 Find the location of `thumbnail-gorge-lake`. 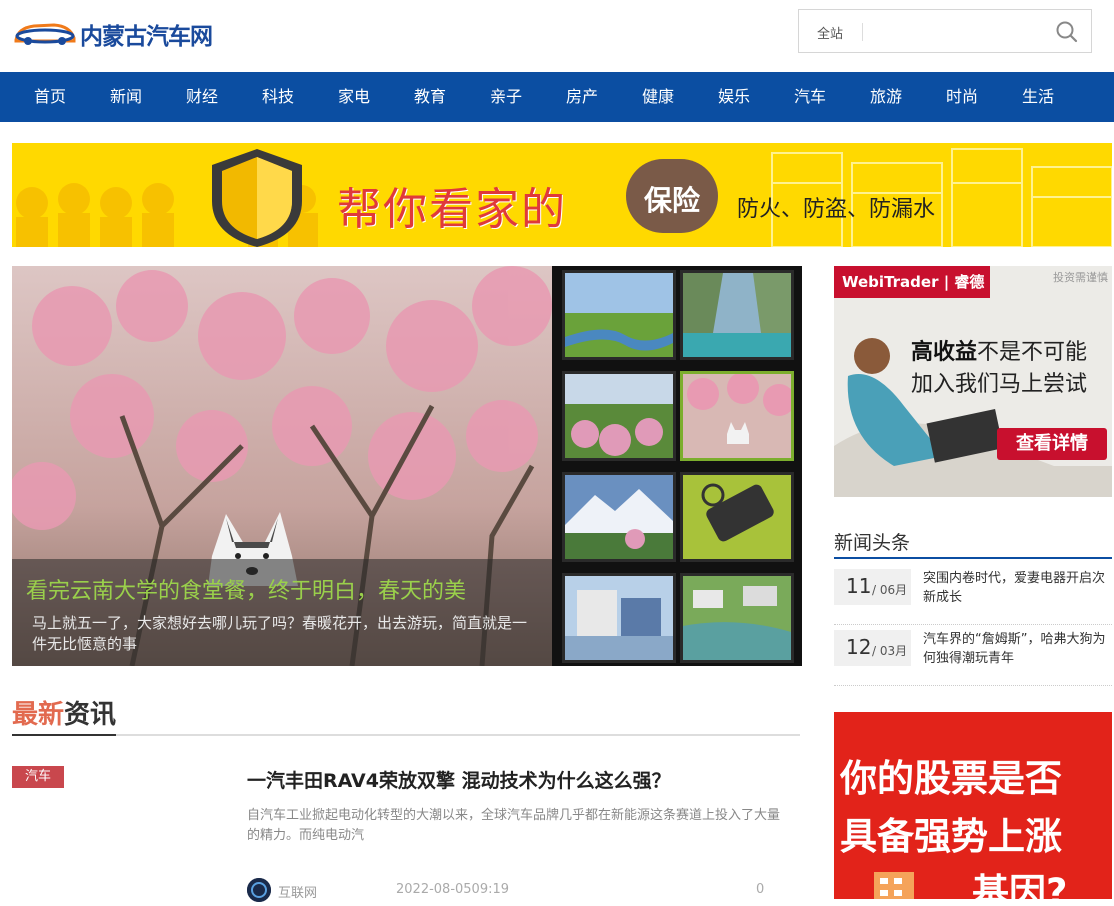

thumbnail-gorge-lake is located at coordinates (737, 315).